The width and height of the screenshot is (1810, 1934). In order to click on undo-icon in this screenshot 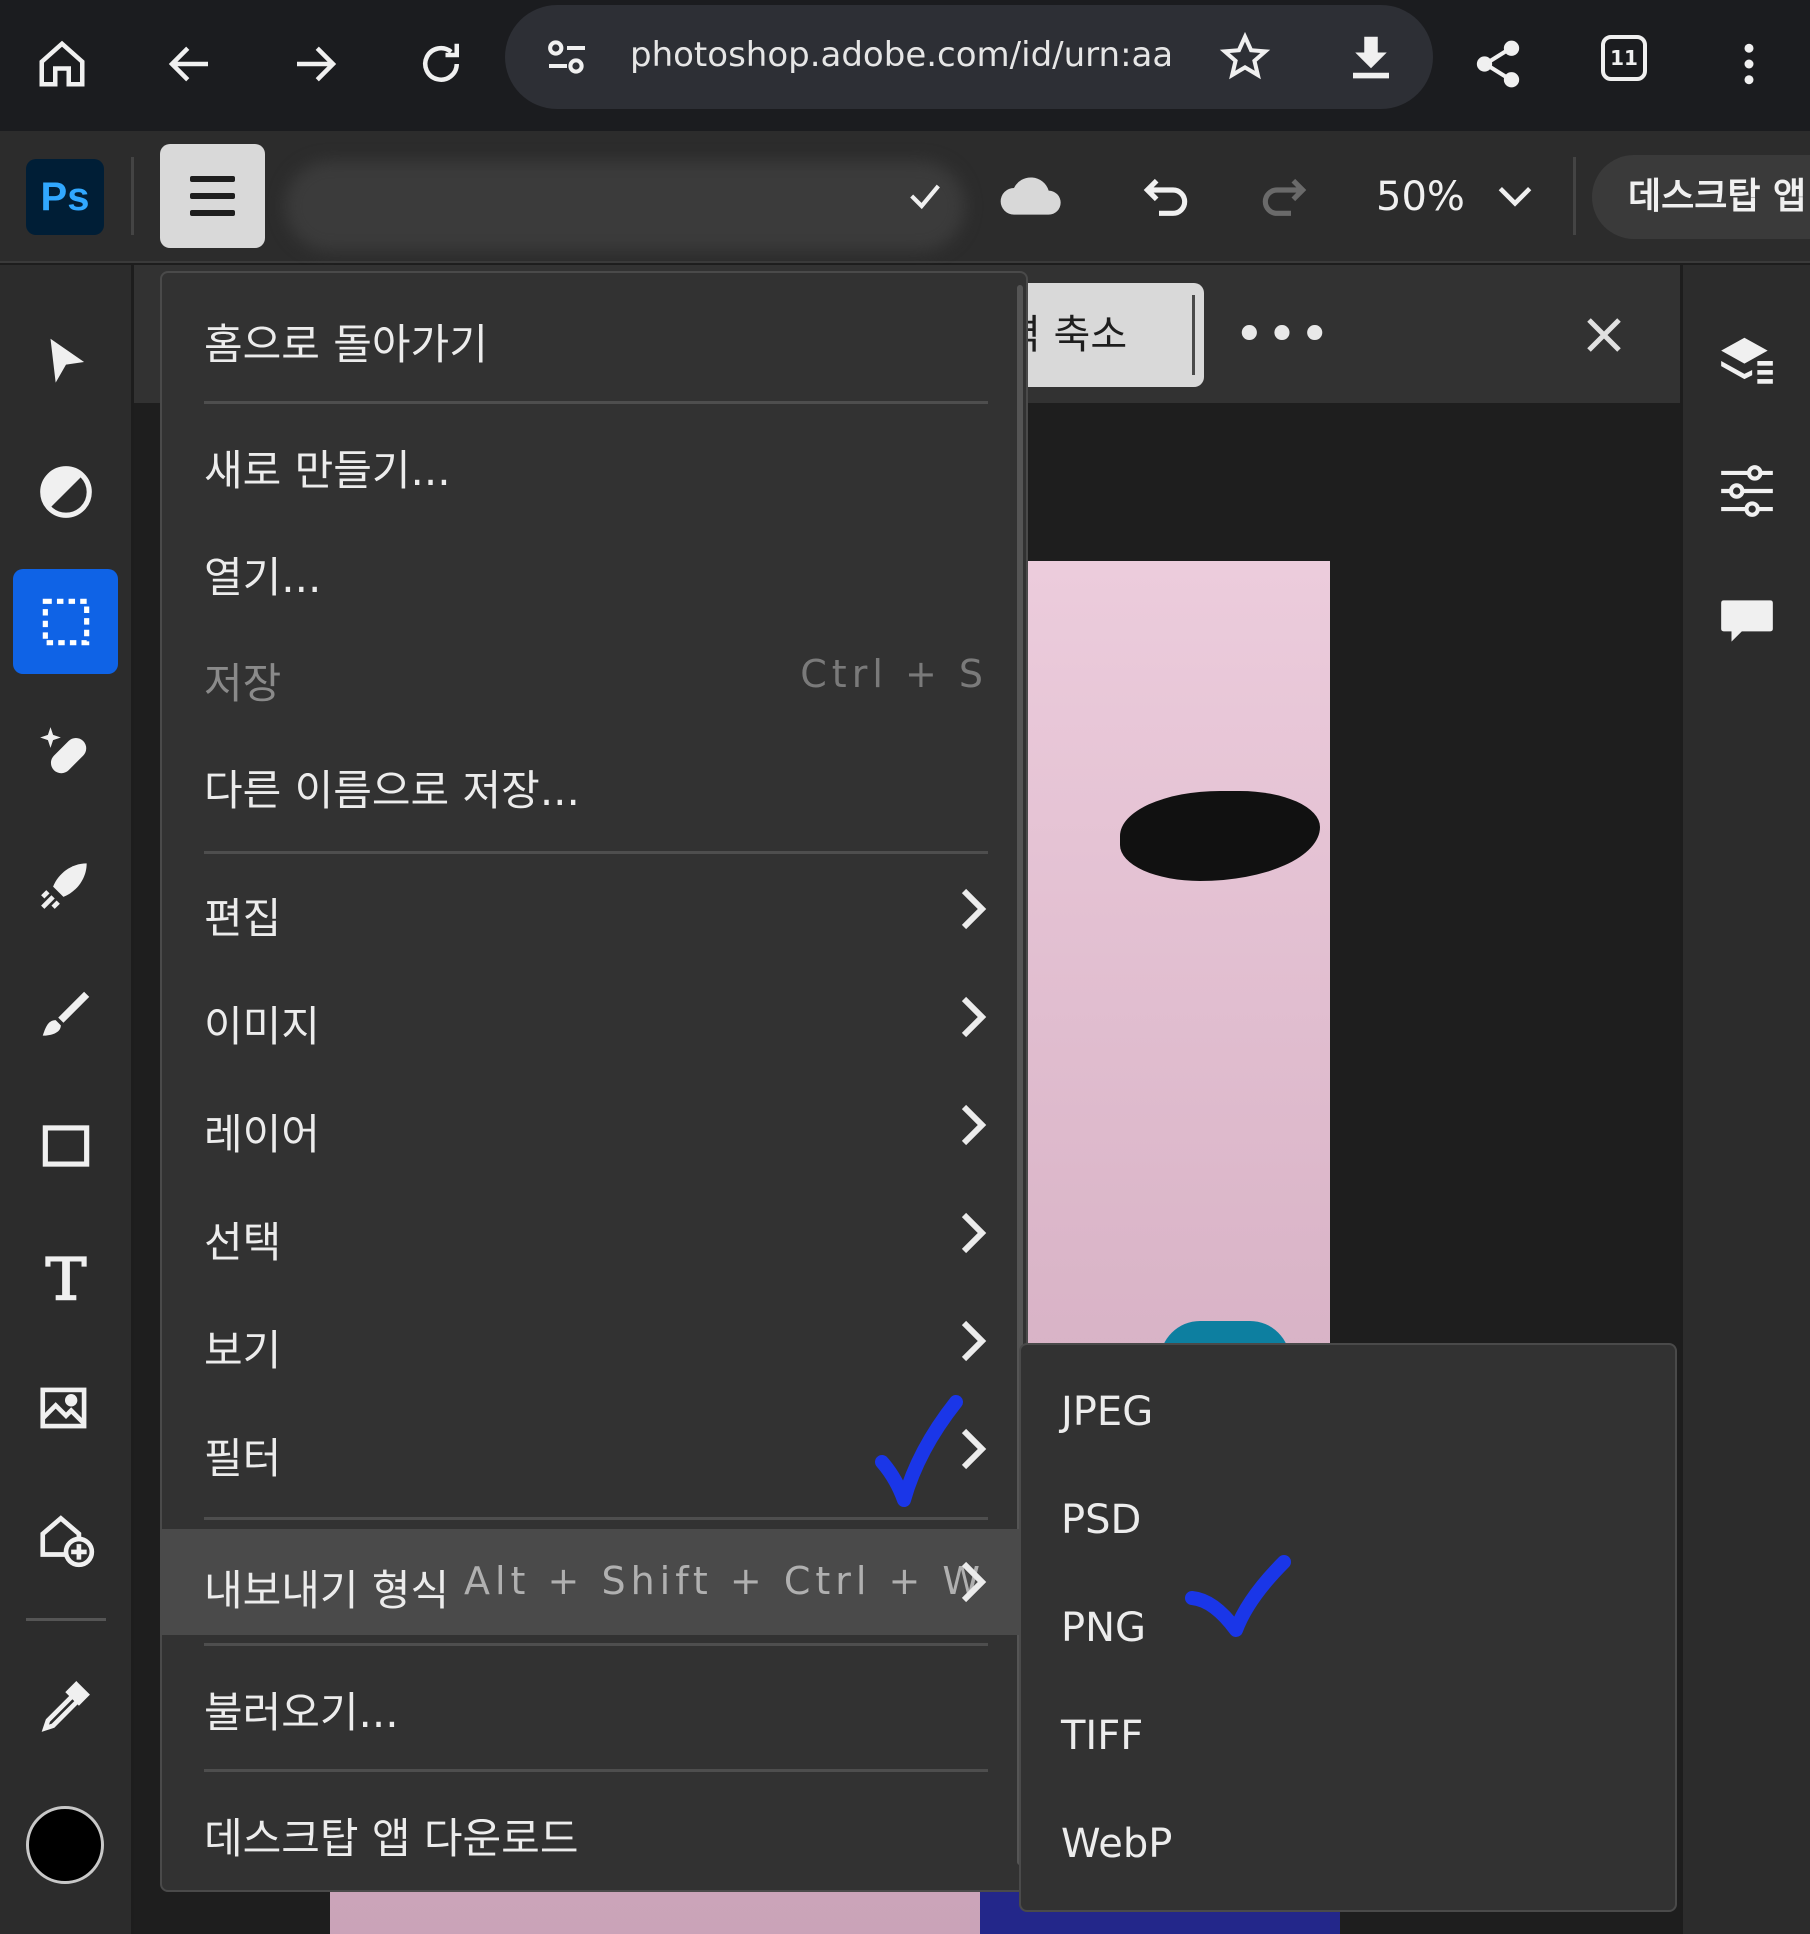, I will do `click(1166, 197)`.